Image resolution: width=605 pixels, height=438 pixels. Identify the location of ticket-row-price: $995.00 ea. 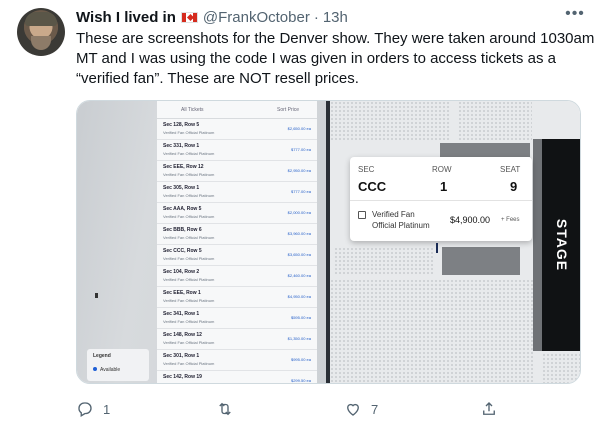
(300, 359).